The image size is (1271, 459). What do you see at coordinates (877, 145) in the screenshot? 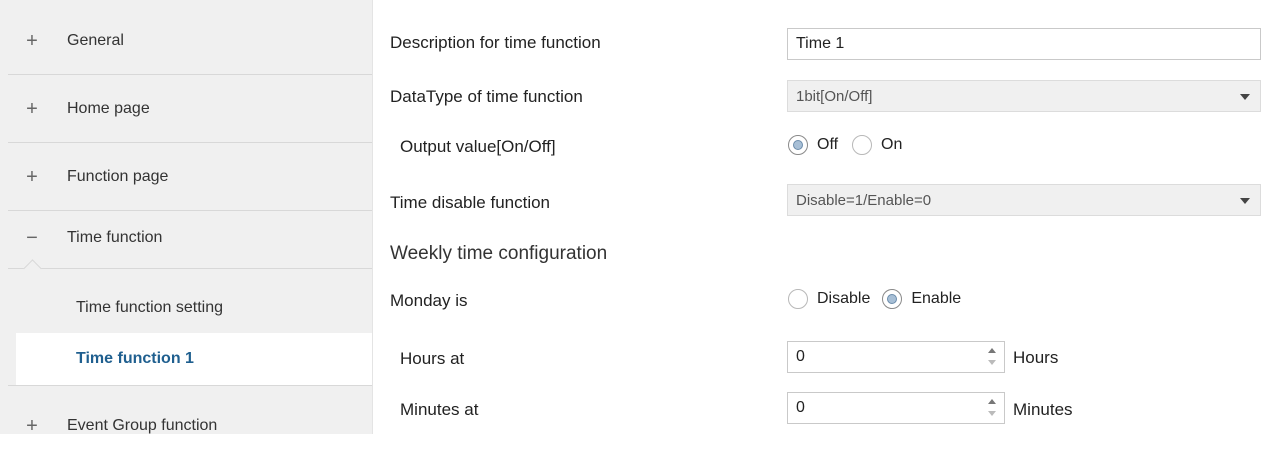
I see `output-on-radio: On` at bounding box center [877, 145].